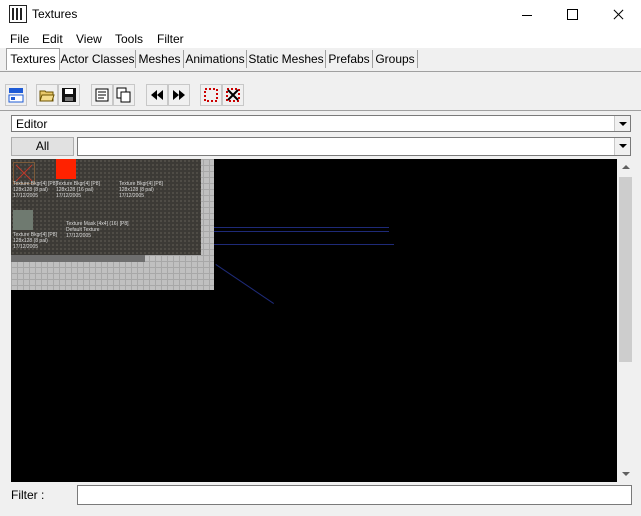 The image size is (641, 516). I want to click on open-folder-icon, so click(47, 95).